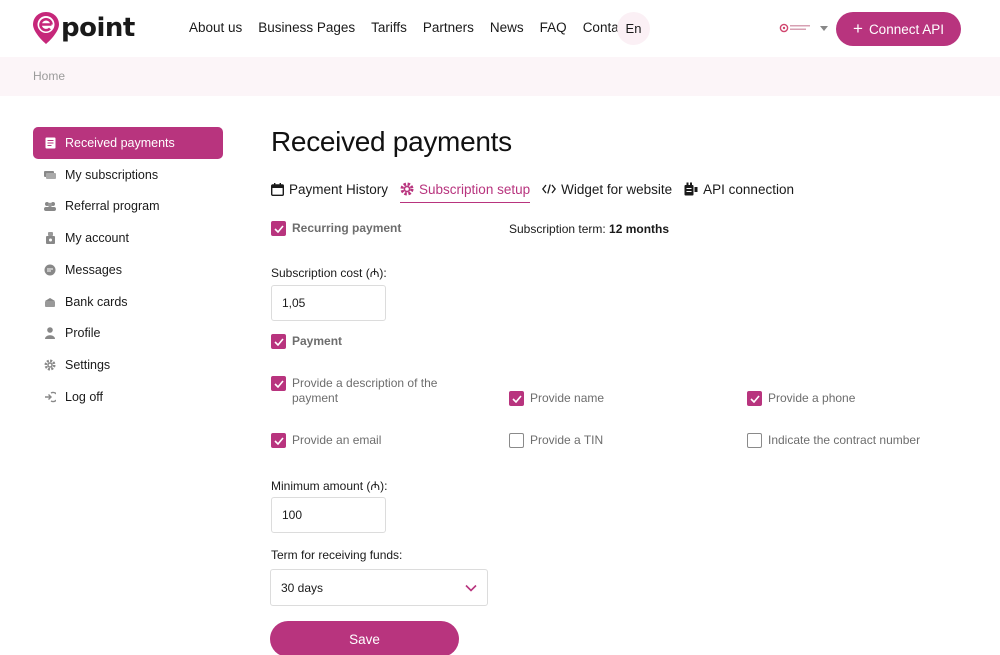 This screenshot has height=655, width=1000. What do you see at coordinates (50, 206) in the screenshot?
I see `people-icon` at bounding box center [50, 206].